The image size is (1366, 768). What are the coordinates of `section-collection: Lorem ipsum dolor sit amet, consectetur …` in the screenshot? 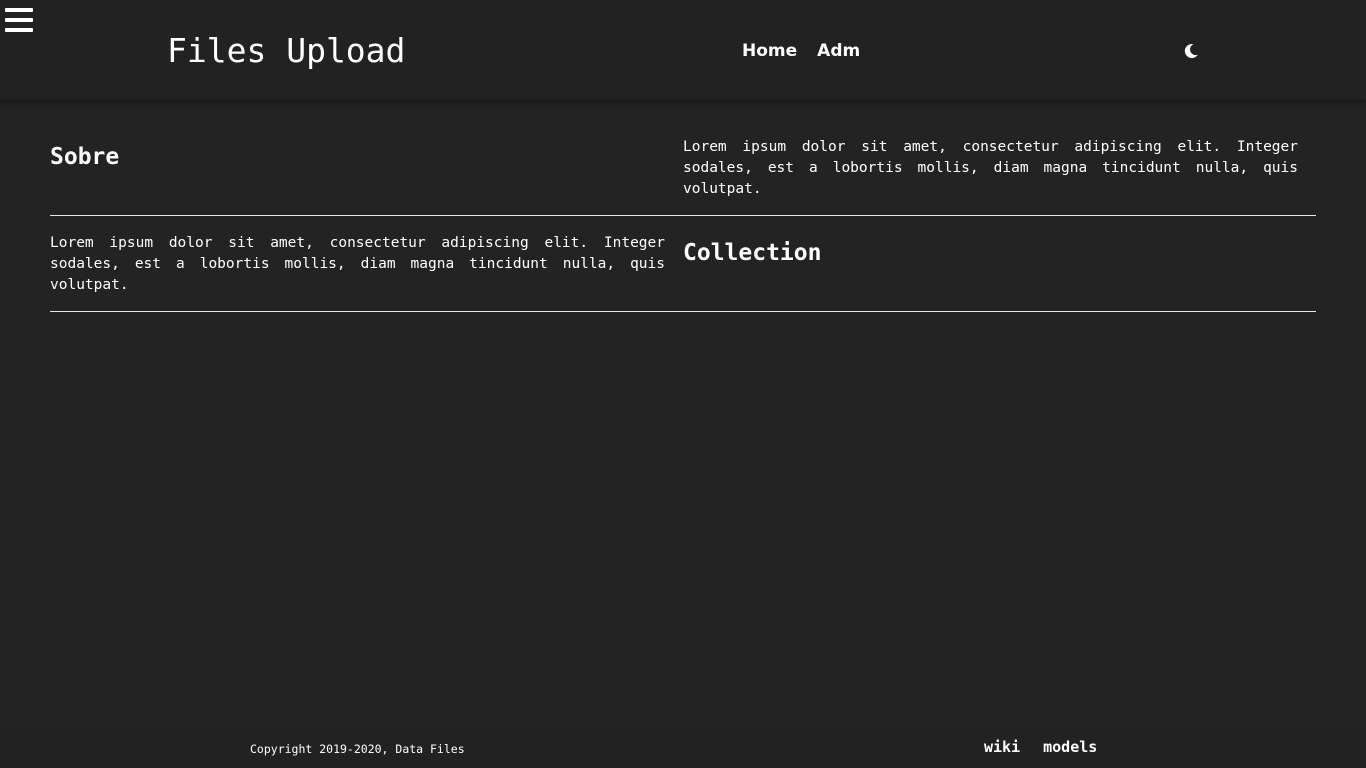 It's located at (683, 264).